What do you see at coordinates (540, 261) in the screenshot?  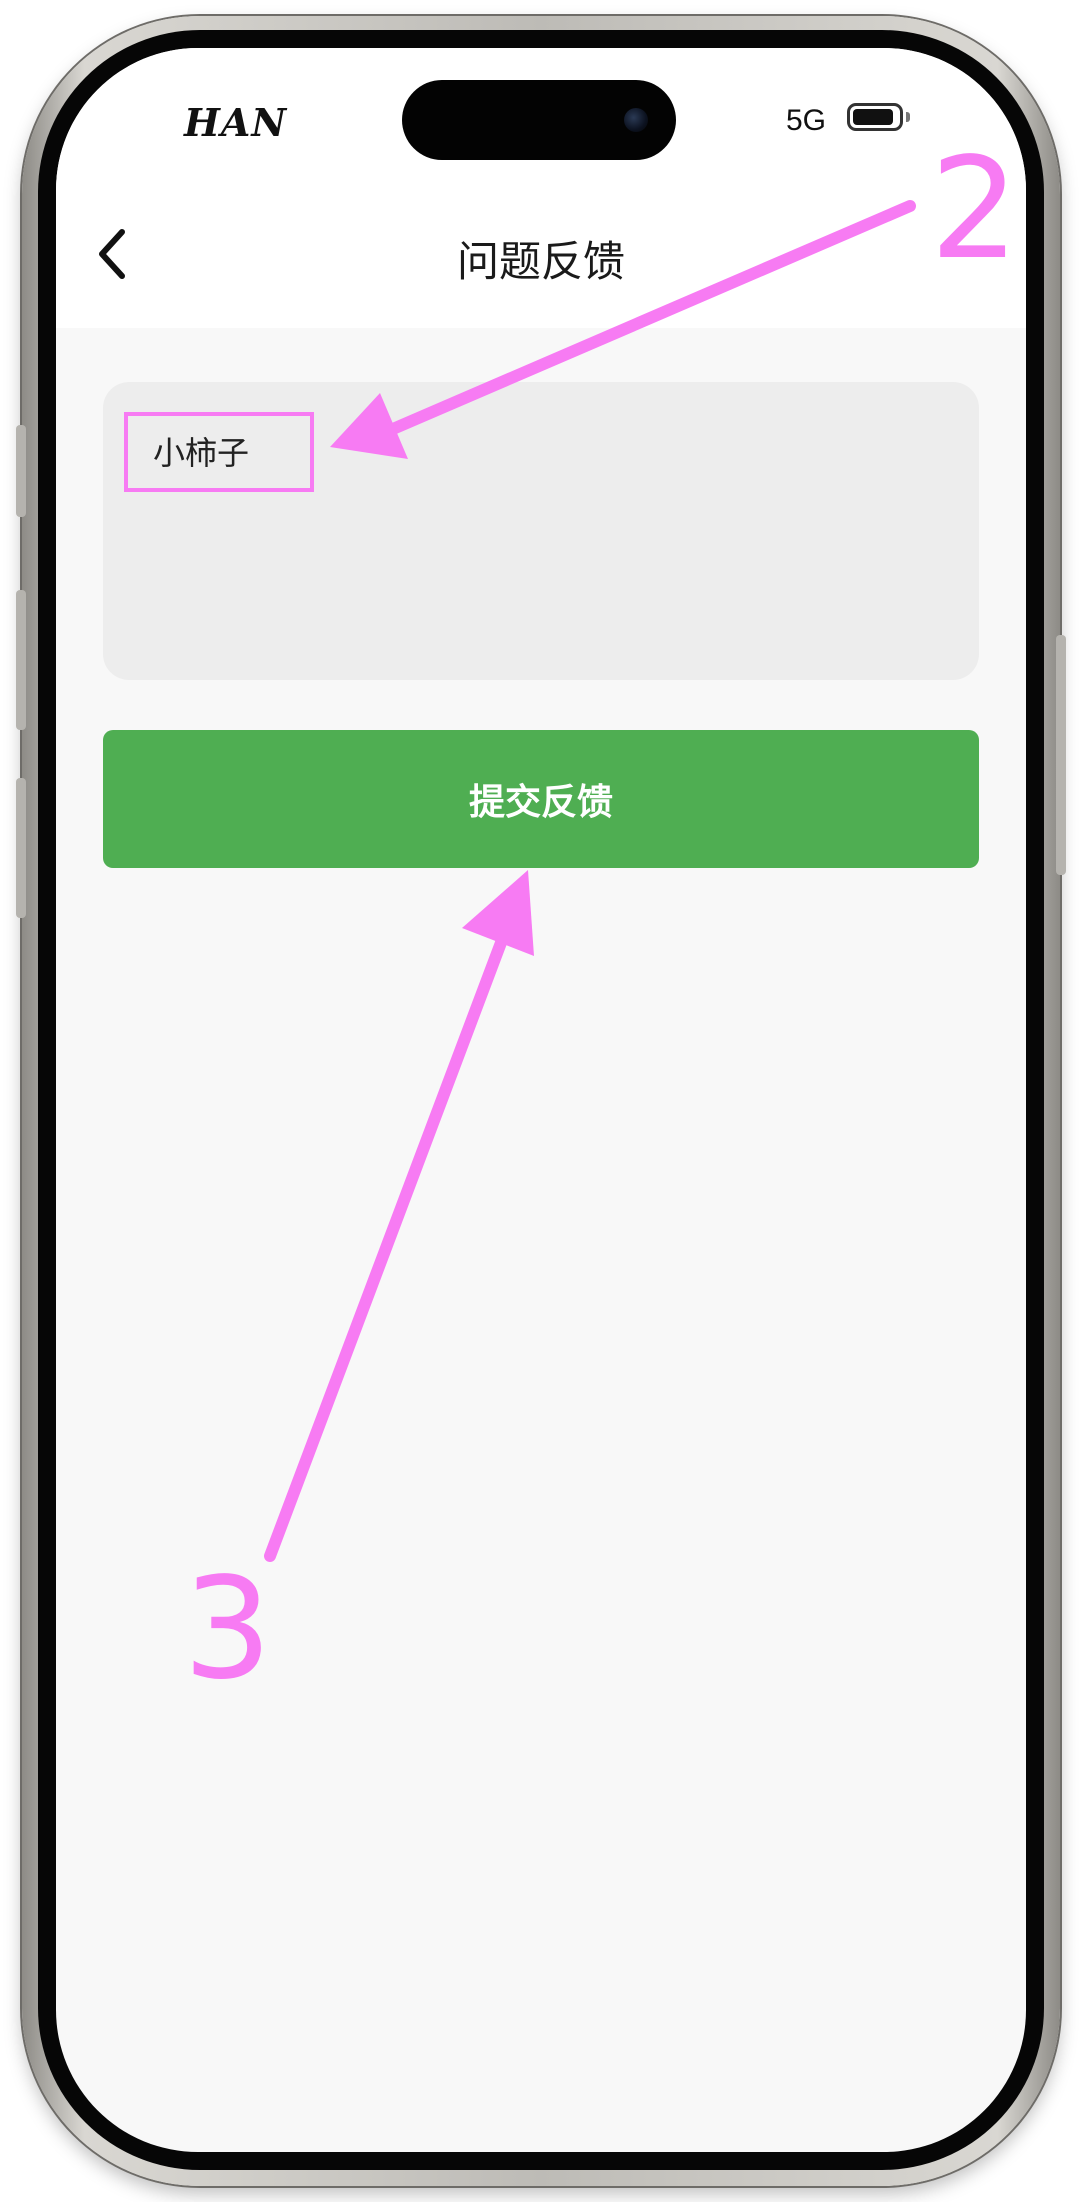 I see `page-title: 问题反馈` at bounding box center [540, 261].